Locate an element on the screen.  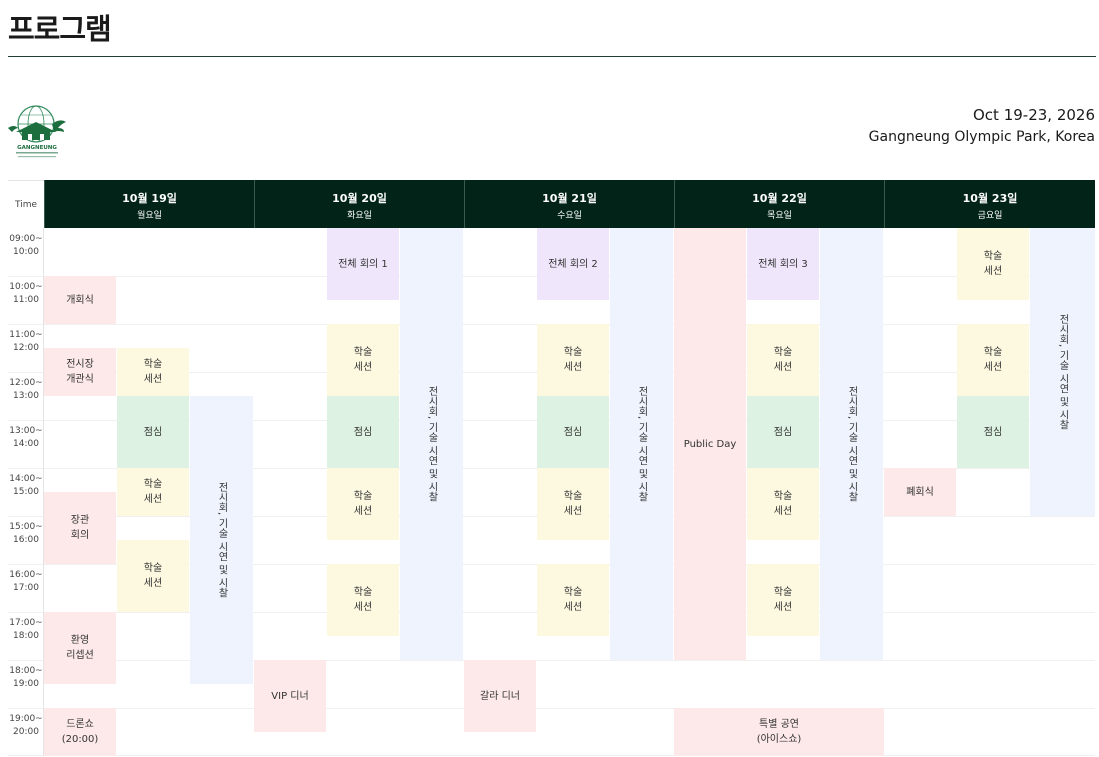
time-slot-label: 13:00~ 14:00 is located at coordinates (26, 437).